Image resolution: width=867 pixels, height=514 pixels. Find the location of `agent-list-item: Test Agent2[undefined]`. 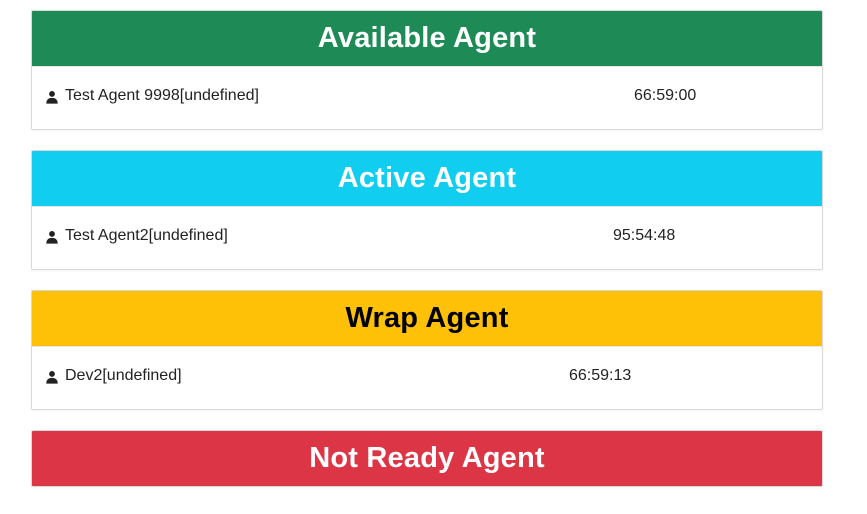

agent-list-item: Test Agent2[undefined] is located at coordinates (136, 236).